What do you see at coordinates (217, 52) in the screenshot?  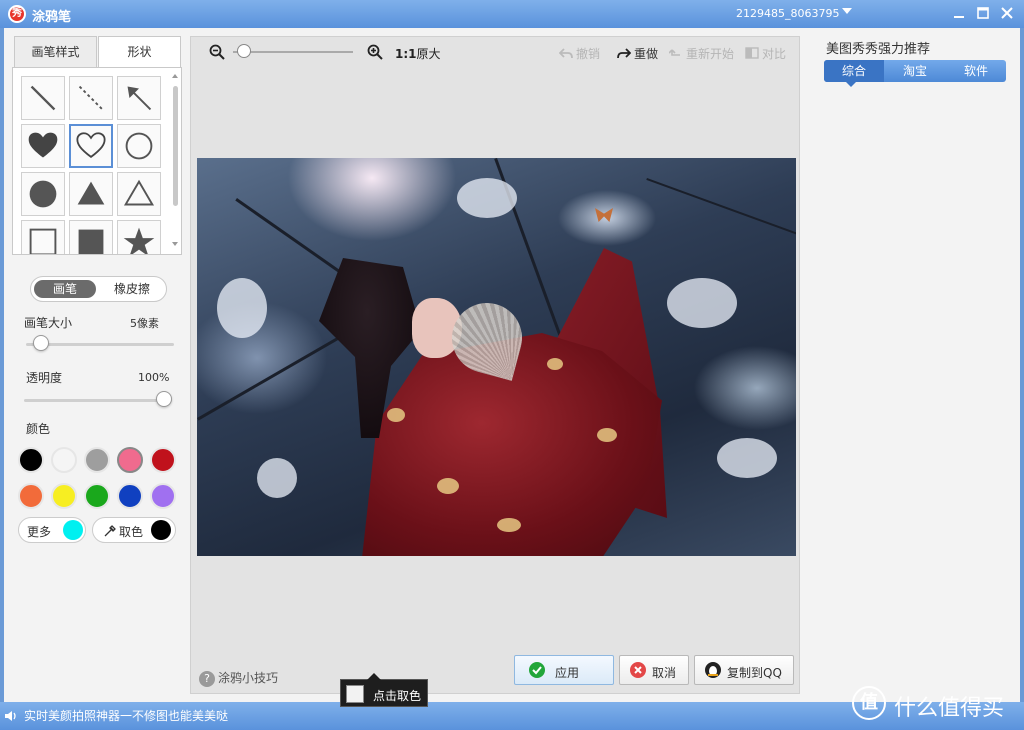 I see `zoom-out-icon` at bounding box center [217, 52].